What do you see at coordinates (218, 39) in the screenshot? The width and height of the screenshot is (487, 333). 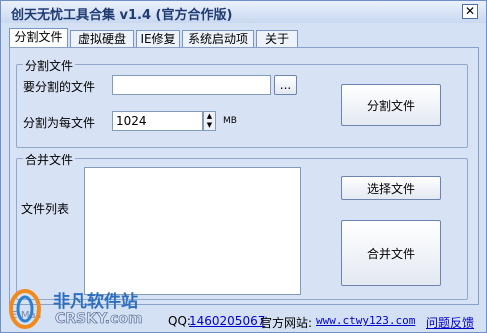 I see `tab-startup-items: 系统启动项` at bounding box center [218, 39].